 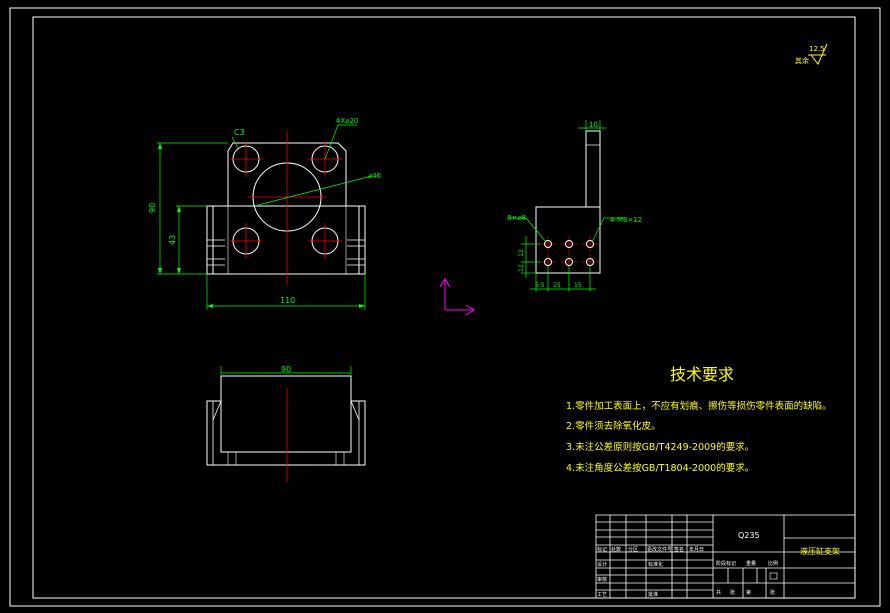 What do you see at coordinates (286, 208) in the screenshot?
I see `front-centerlines` at bounding box center [286, 208].